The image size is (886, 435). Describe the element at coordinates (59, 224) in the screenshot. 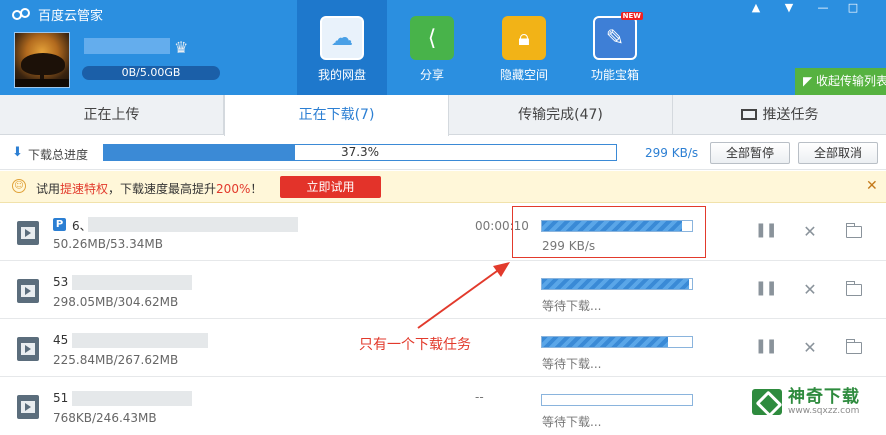

I see `p-badge-icon: P` at that location.